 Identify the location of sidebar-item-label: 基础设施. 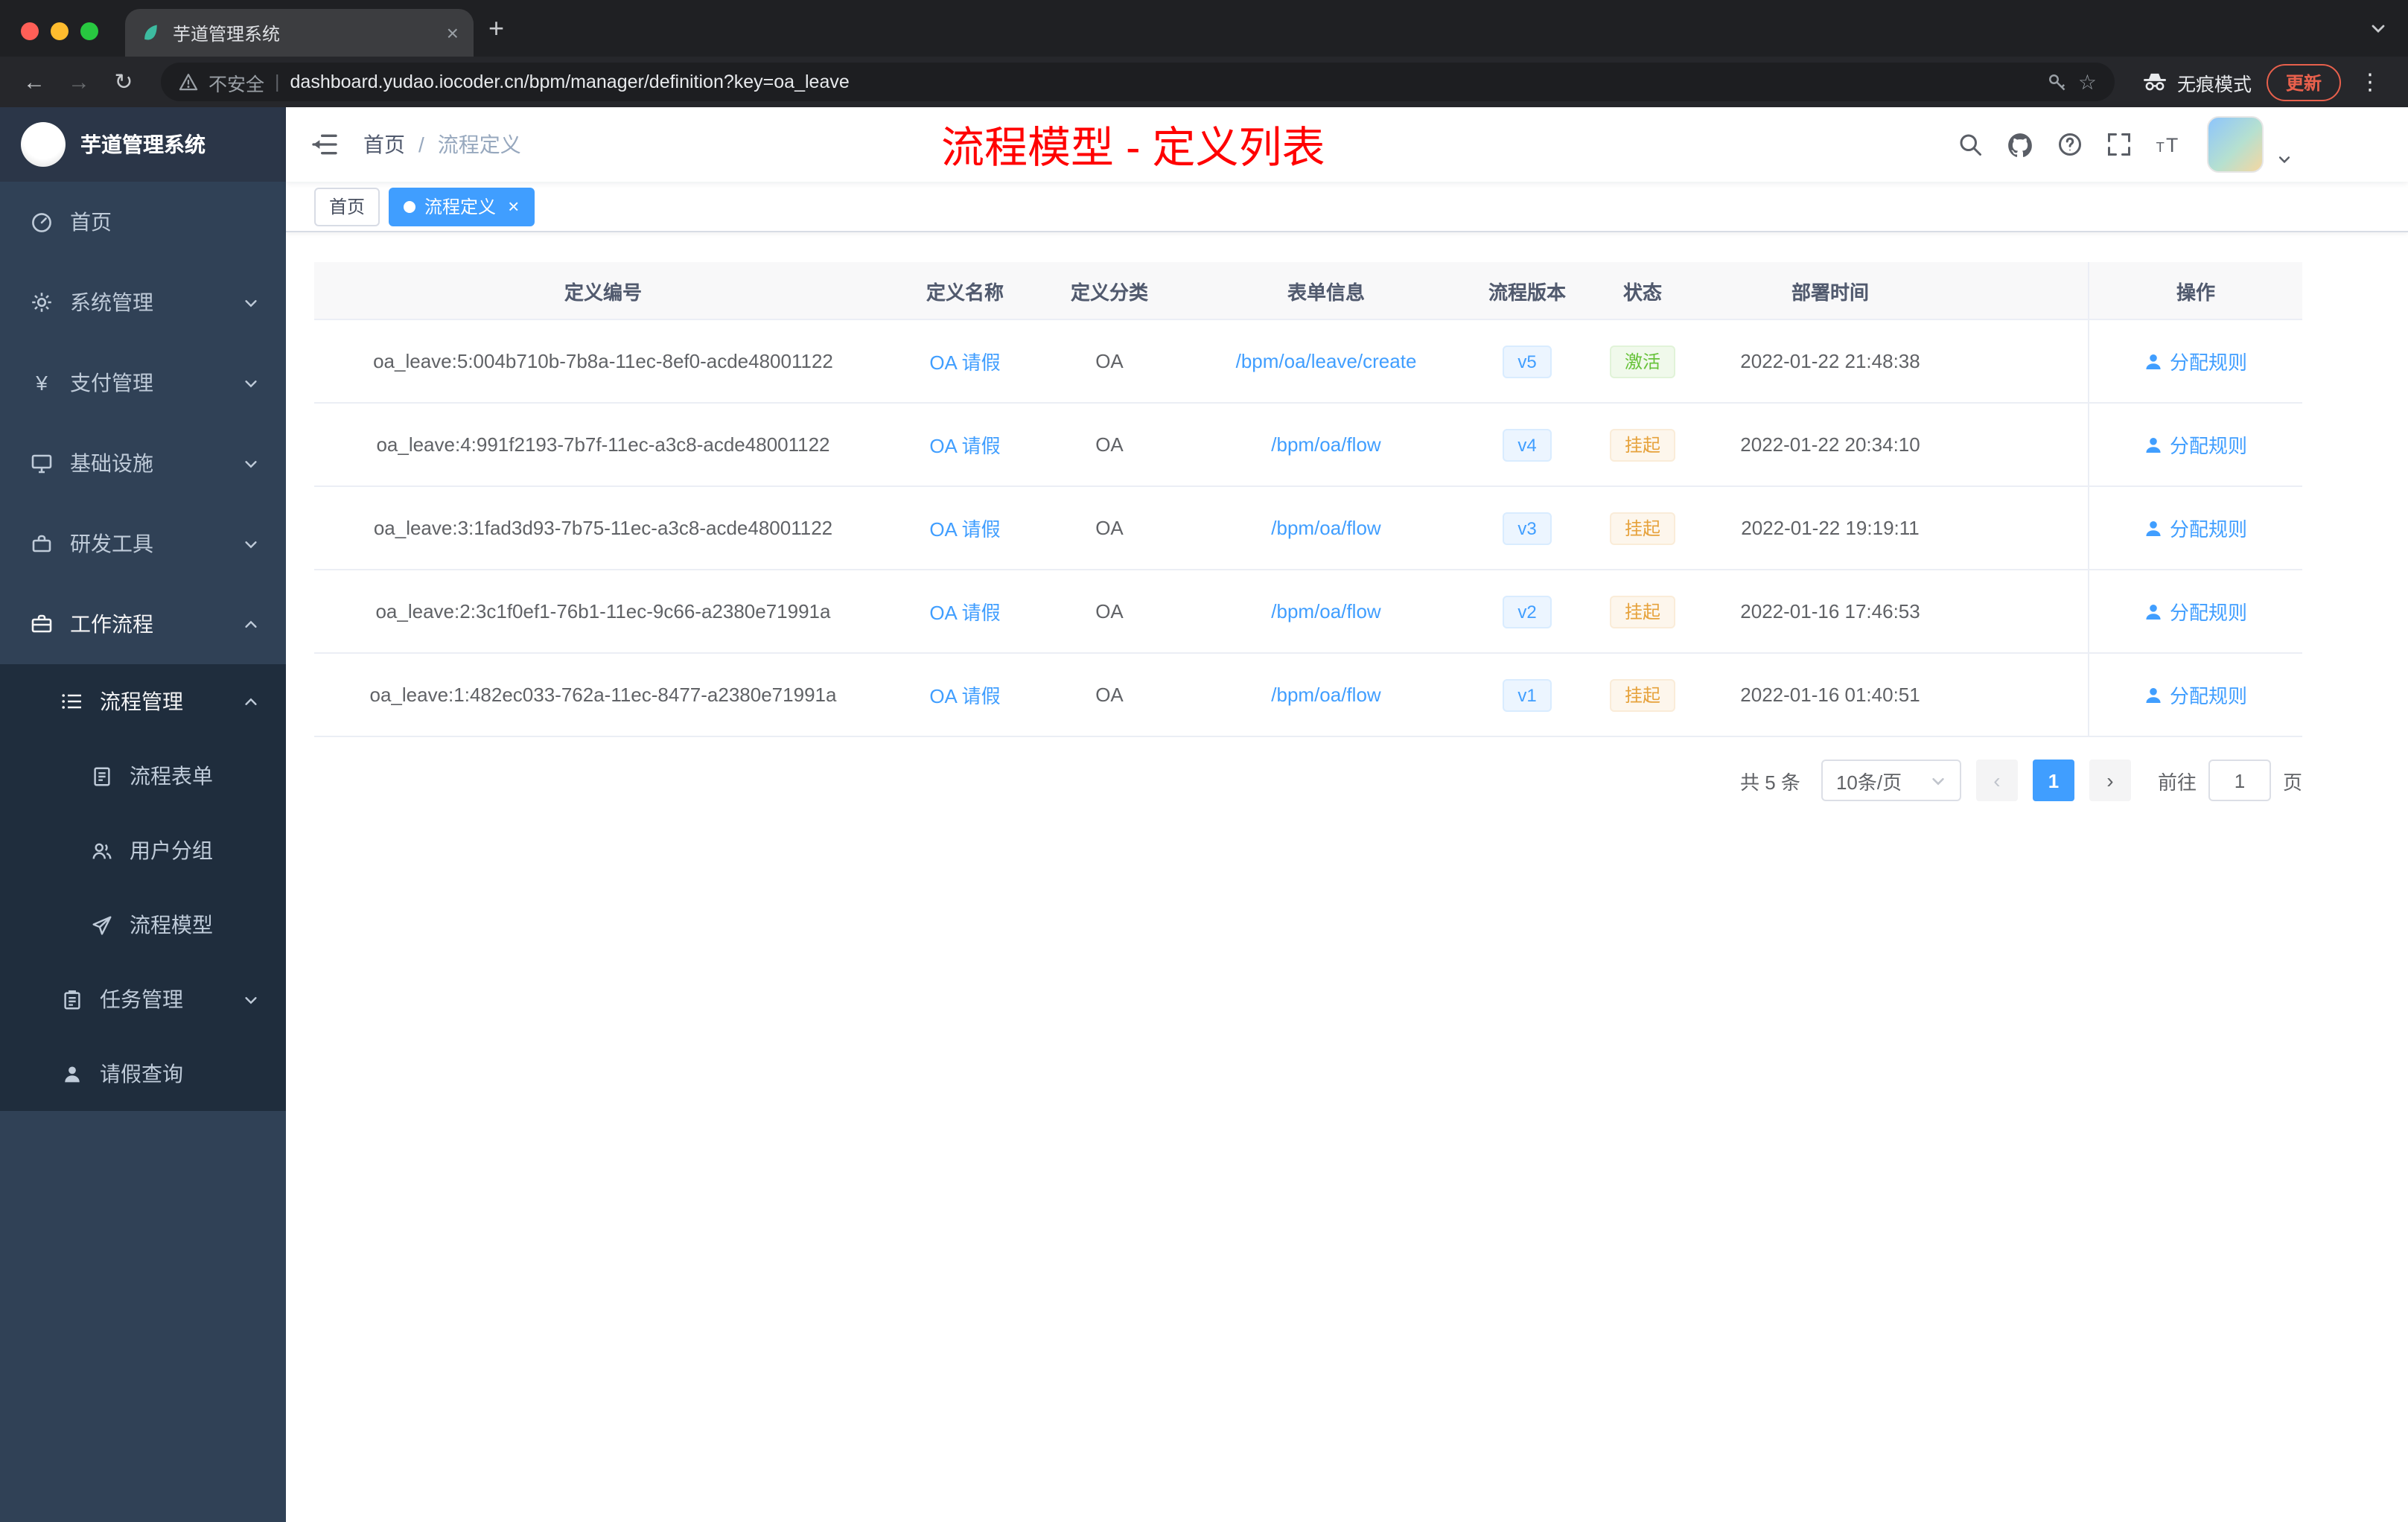
(111, 463).